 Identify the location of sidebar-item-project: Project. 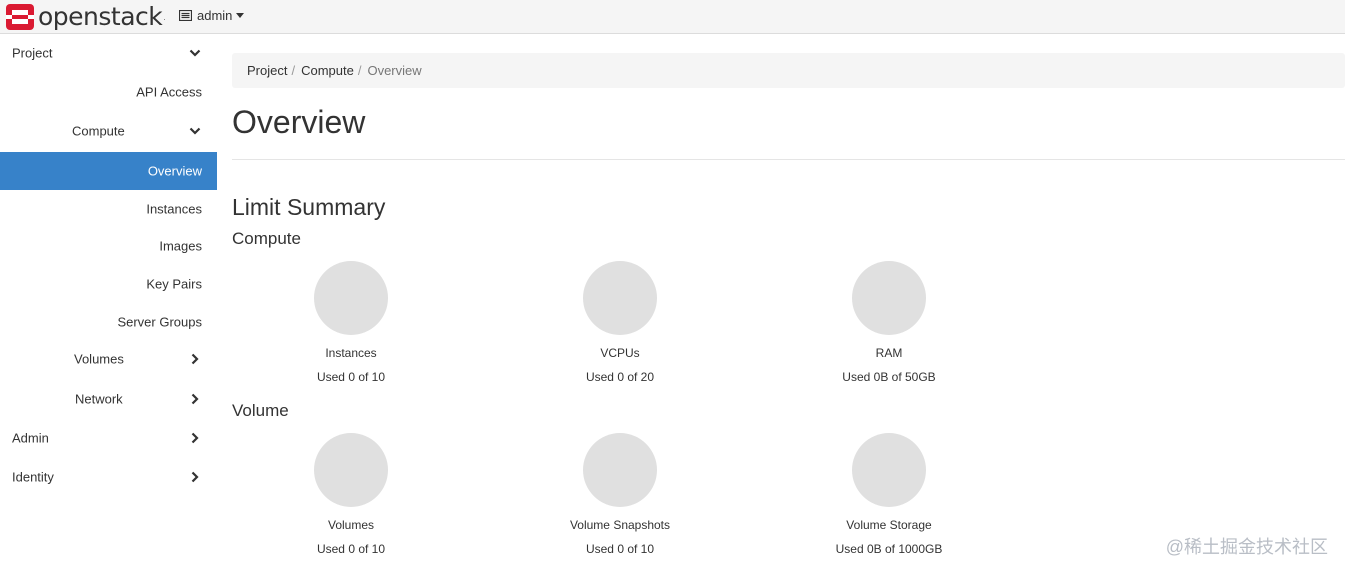
(108, 53).